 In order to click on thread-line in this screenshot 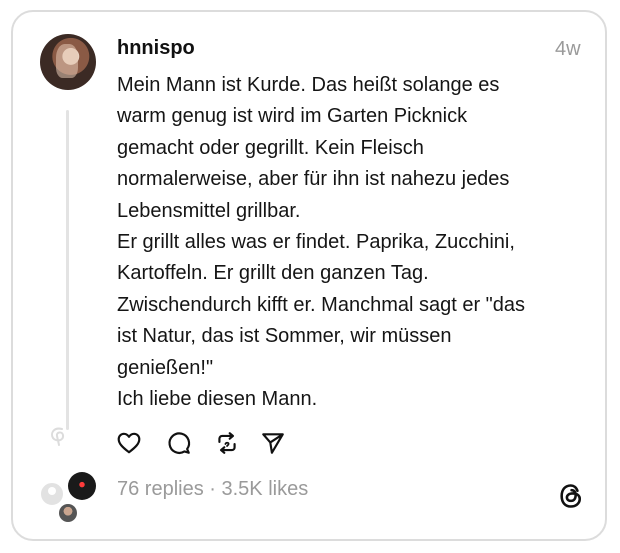, I will do `click(67, 270)`.